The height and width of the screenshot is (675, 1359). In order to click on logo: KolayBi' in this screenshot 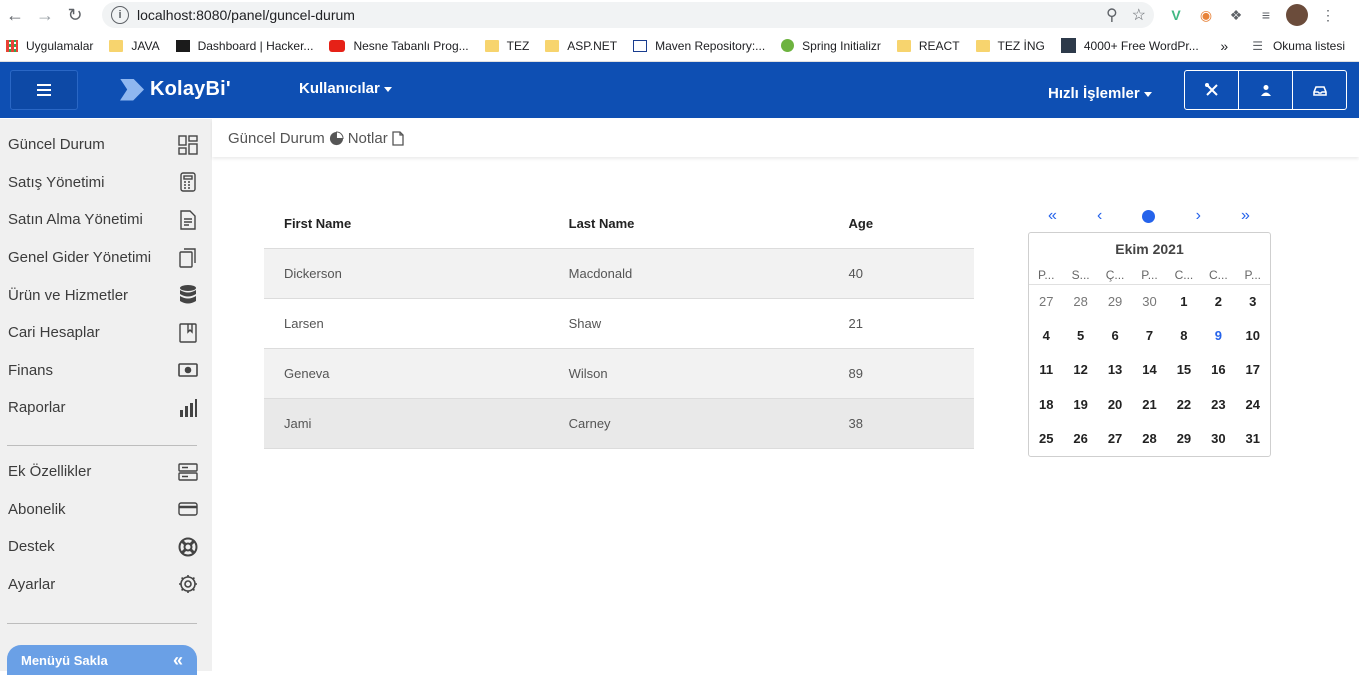, I will do `click(175, 89)`.